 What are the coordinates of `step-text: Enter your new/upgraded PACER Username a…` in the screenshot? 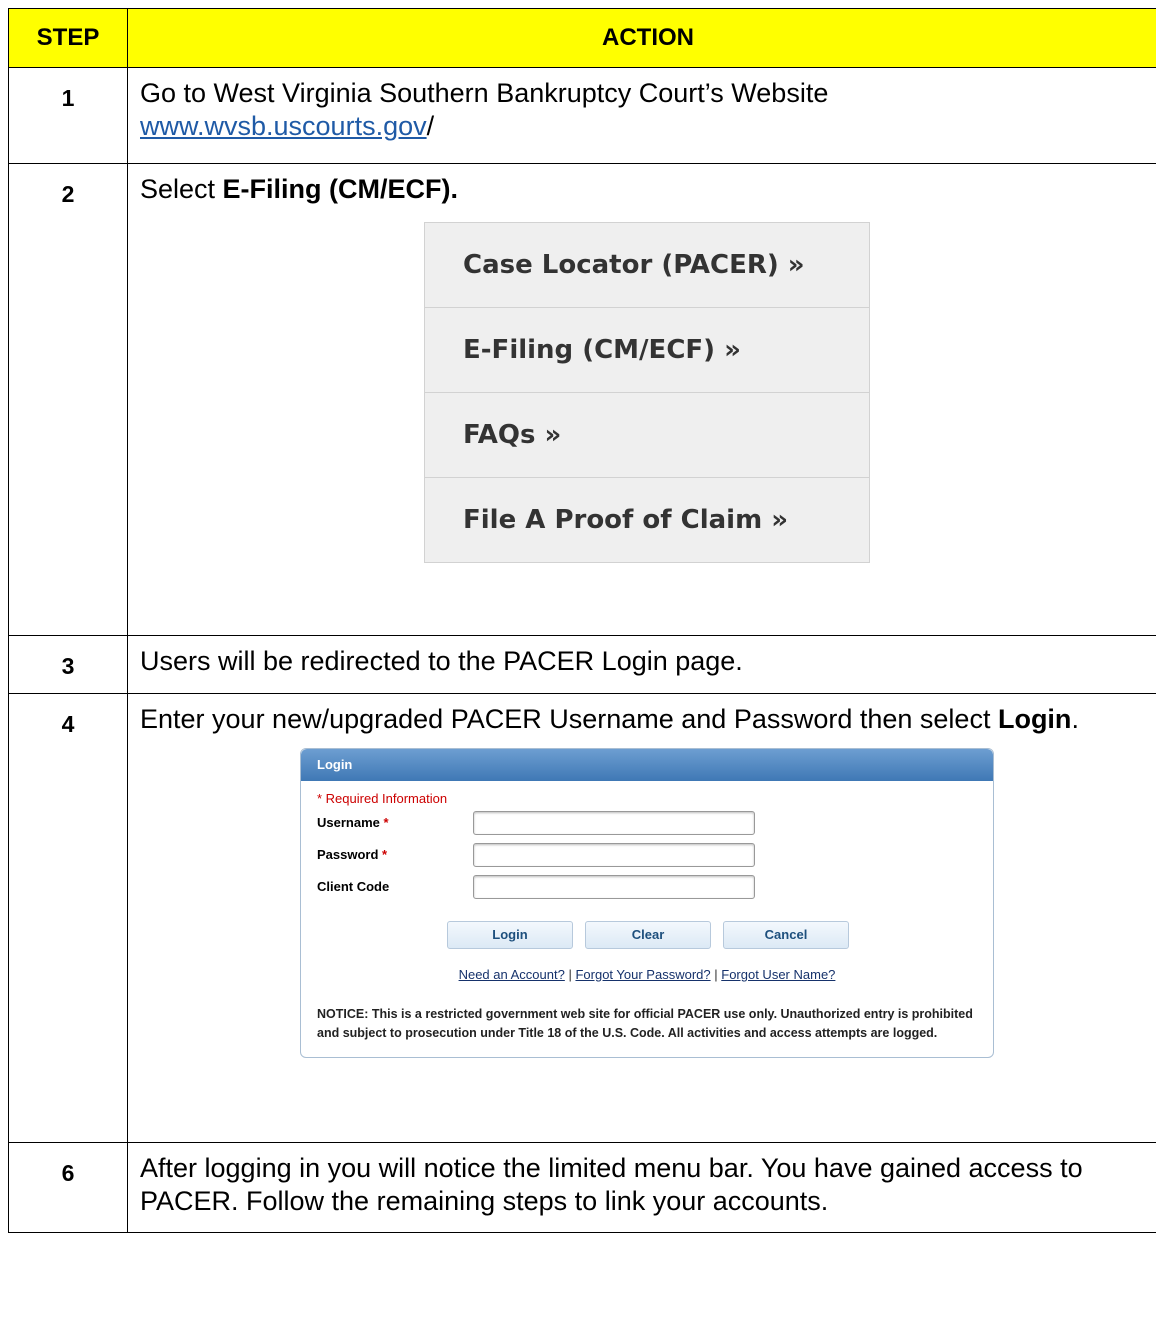 It's located at (569, 719).